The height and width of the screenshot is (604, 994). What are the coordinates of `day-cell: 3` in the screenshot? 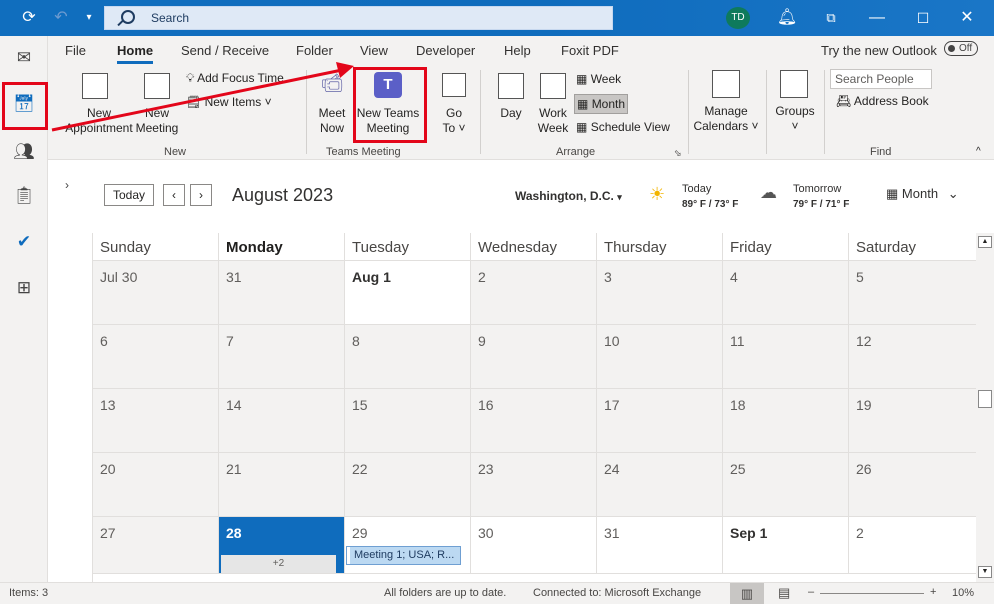 It's located at (660, 293).